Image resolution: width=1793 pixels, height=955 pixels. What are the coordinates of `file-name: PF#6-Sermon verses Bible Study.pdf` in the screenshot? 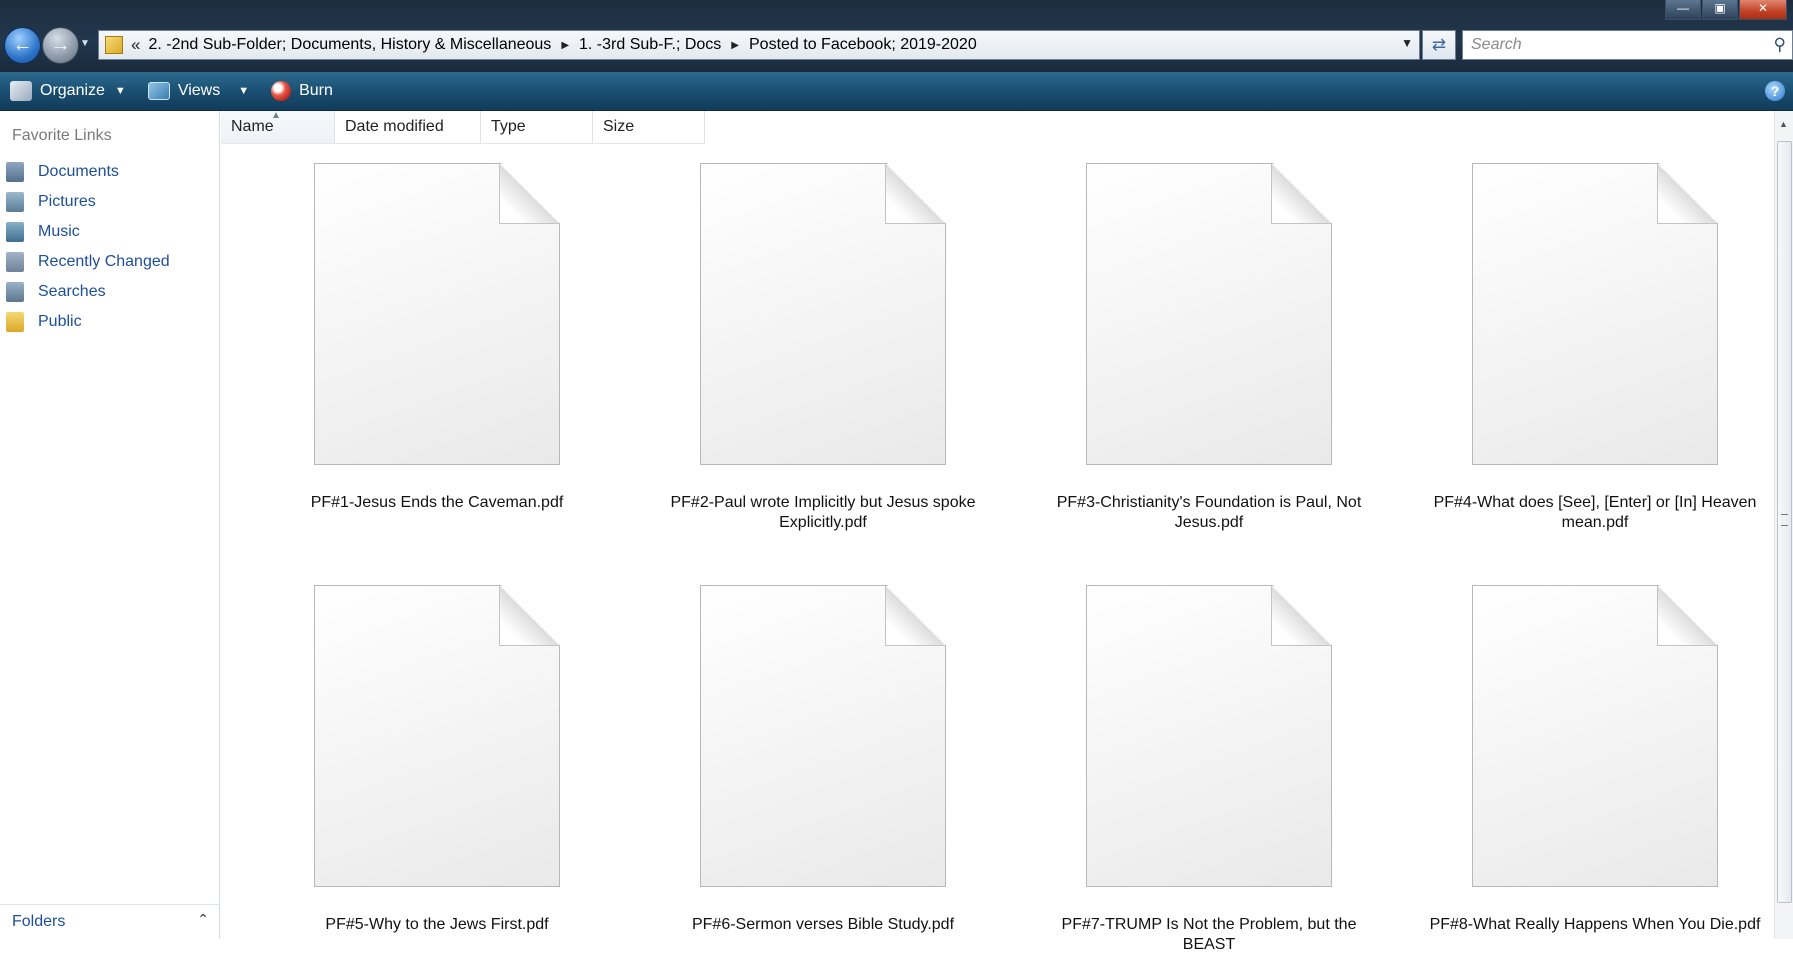 It's located at (823, 924).